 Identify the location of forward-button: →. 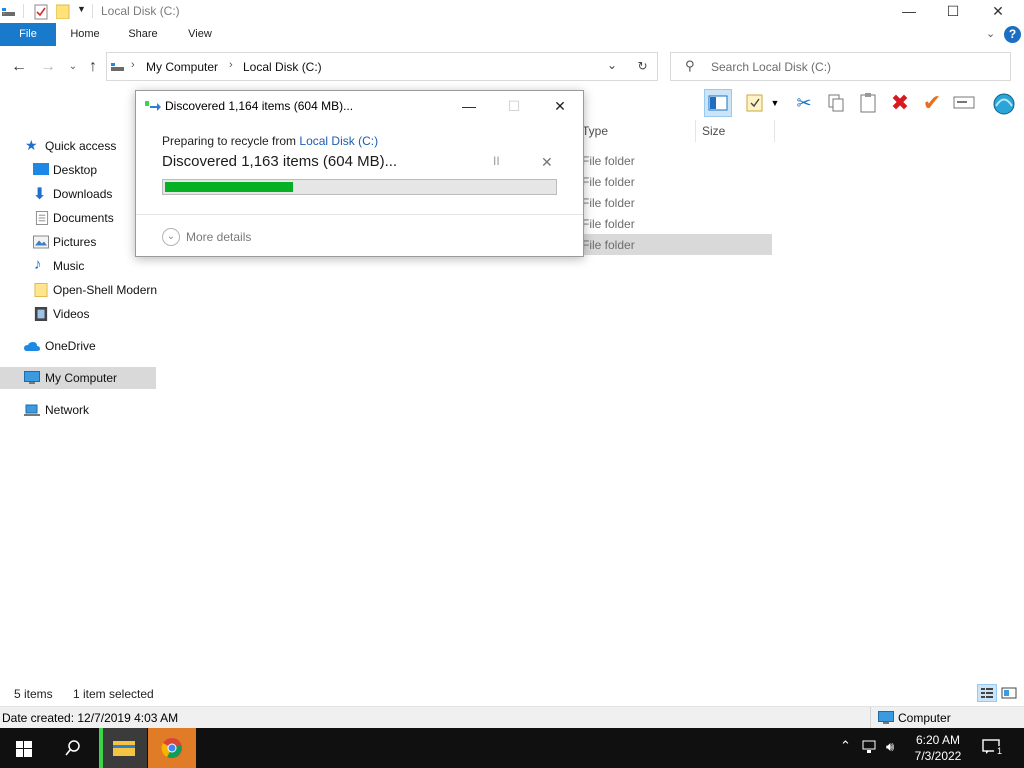
(48, 67).